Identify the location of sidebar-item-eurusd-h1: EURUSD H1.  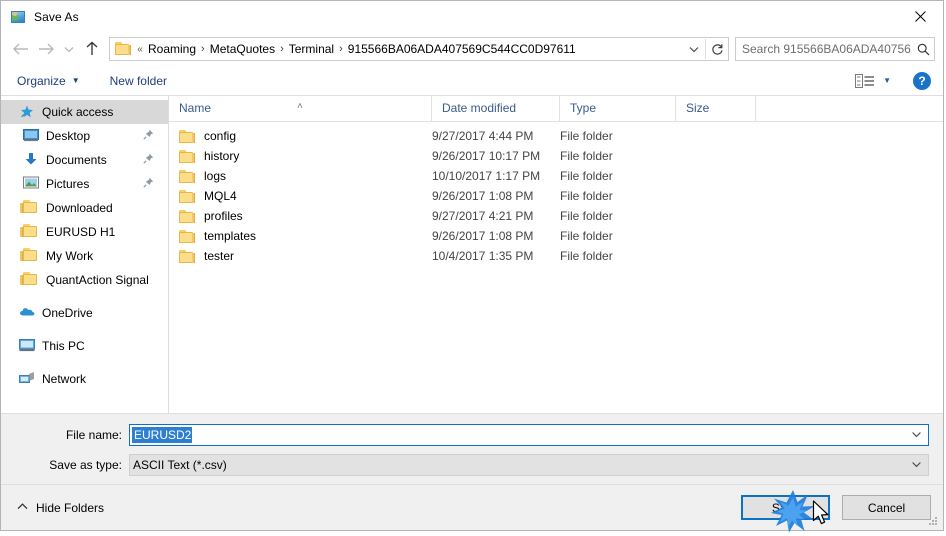
(84, 232).